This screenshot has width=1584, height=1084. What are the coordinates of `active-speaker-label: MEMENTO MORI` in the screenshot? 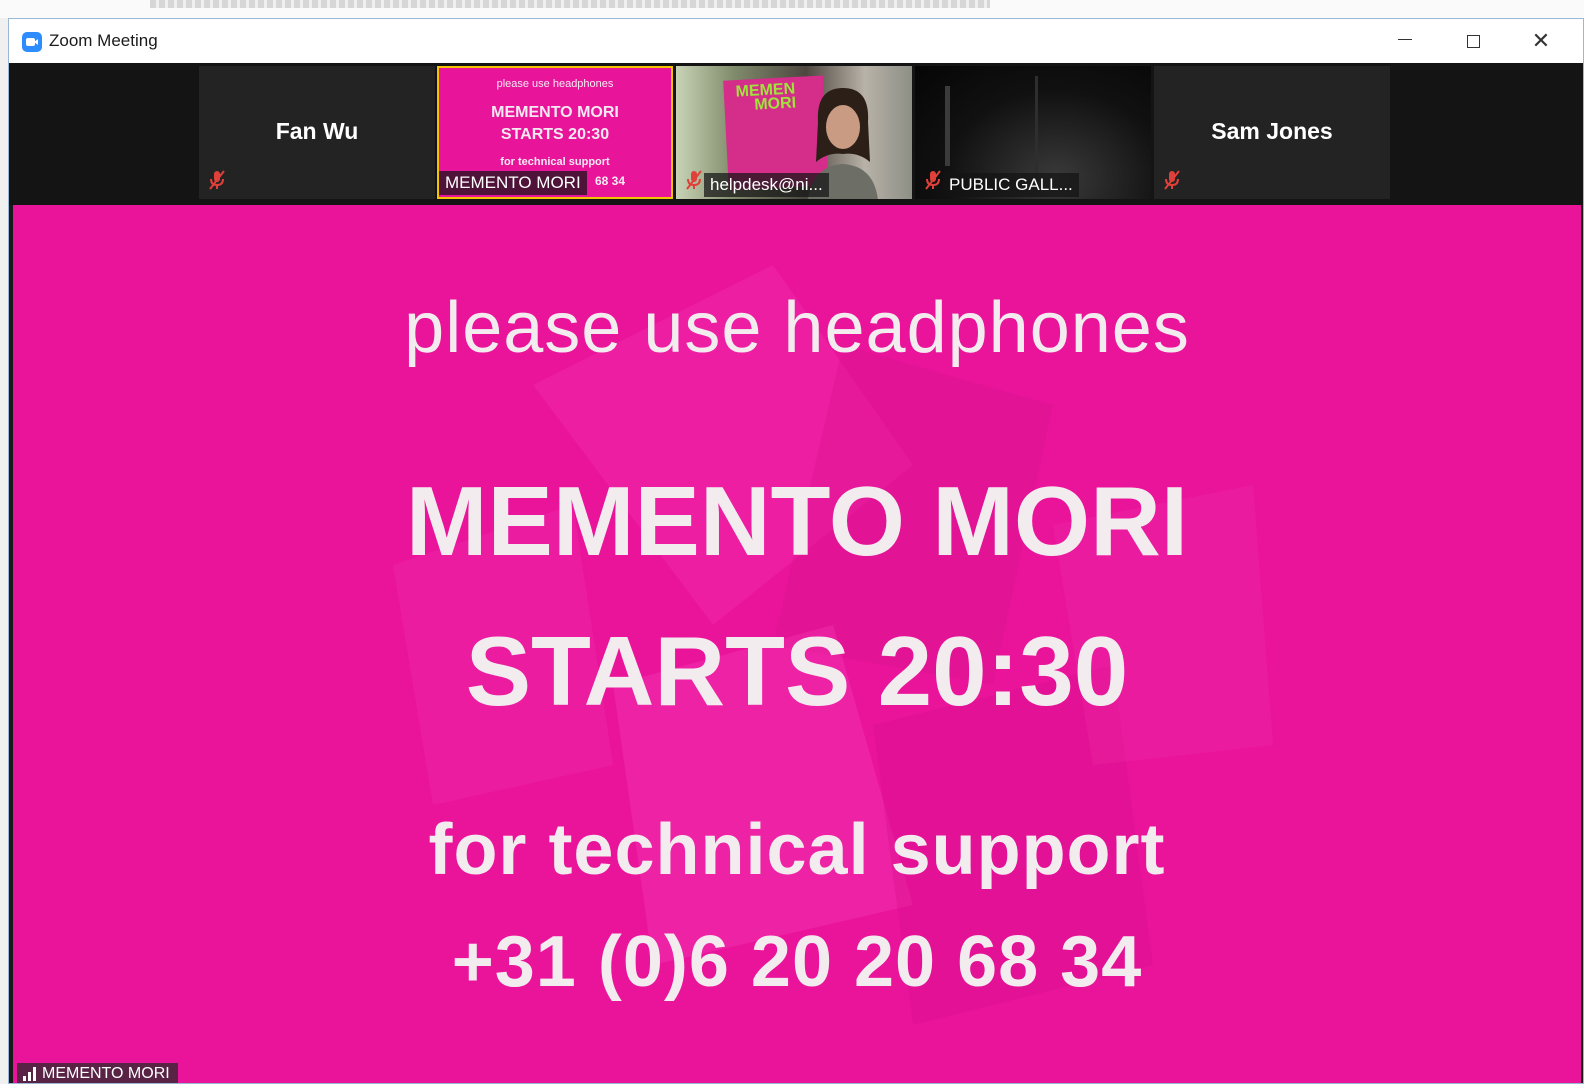 It's located at (97, 1073).